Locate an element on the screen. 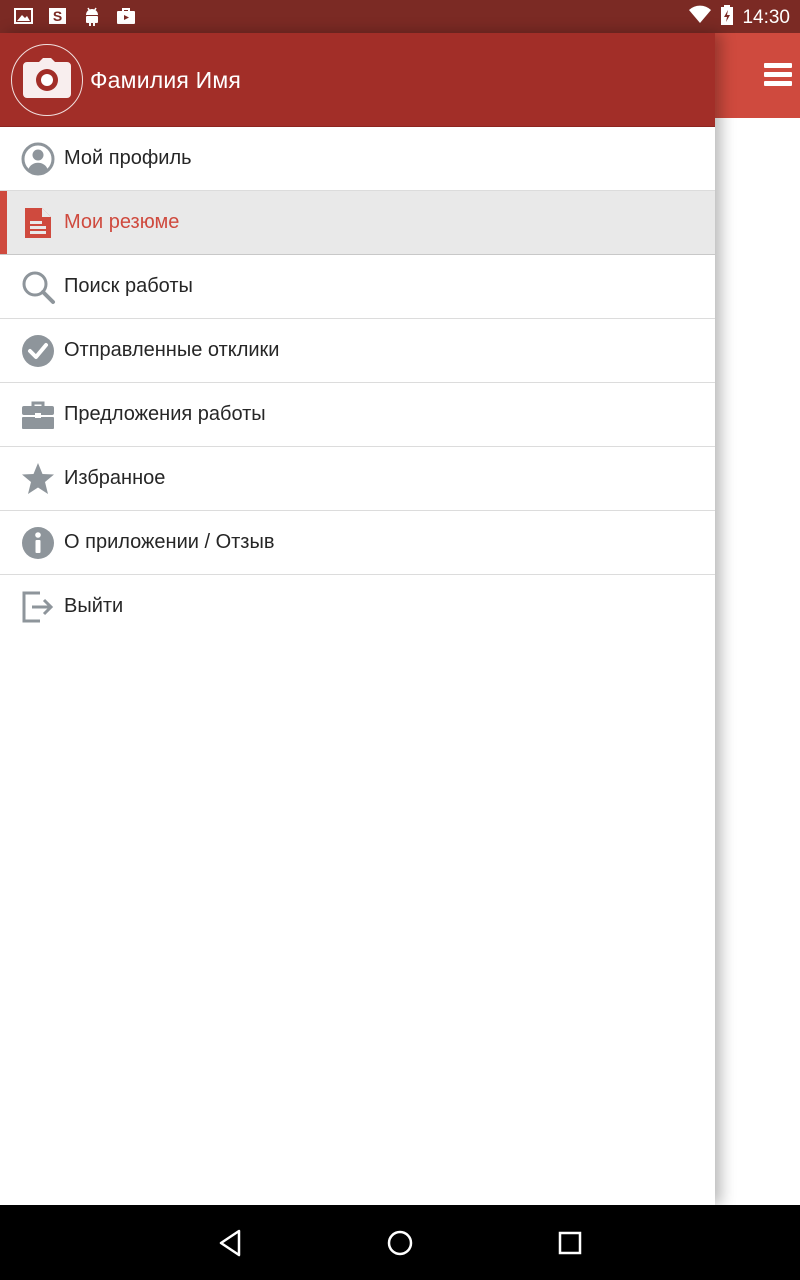 Image resolution: width=800 pixels, height=1280 pixels. check-circle-icon is located at coordinates (38, 351).